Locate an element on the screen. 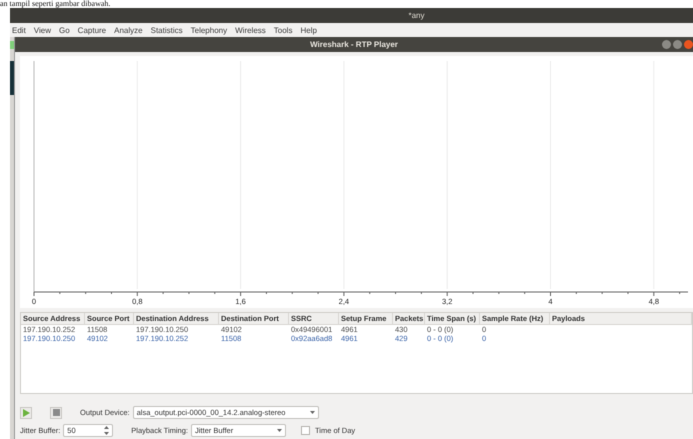  menu-item: Edit is located at coordinates (19, 30).